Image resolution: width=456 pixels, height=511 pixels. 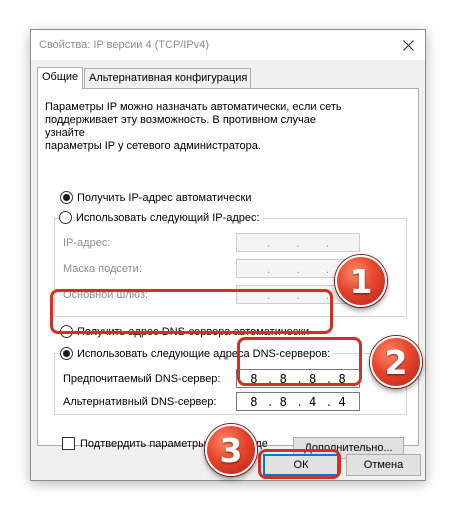 What do you see at coordinates (142, 379) in the screenshot?
I see `preferred-dns-label: Предпочитаемый DNS-сервер:` at bounding box center [142, 379].